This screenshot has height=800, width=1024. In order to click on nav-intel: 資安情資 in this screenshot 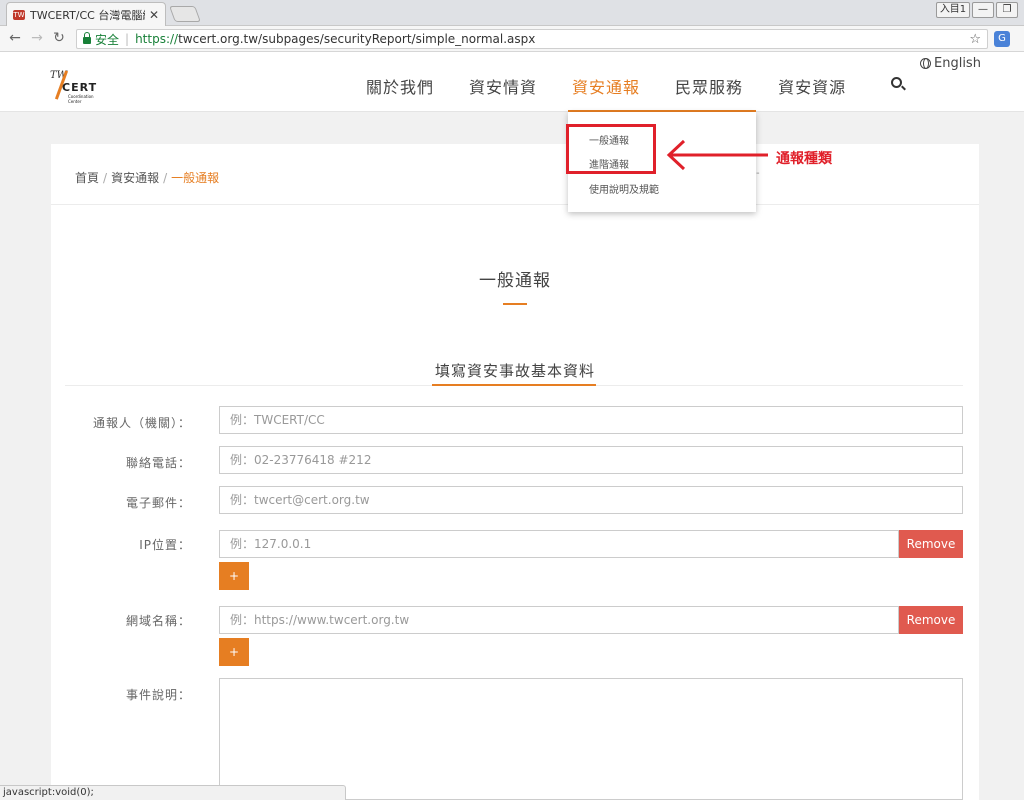, I will do `click(503, 86)`.